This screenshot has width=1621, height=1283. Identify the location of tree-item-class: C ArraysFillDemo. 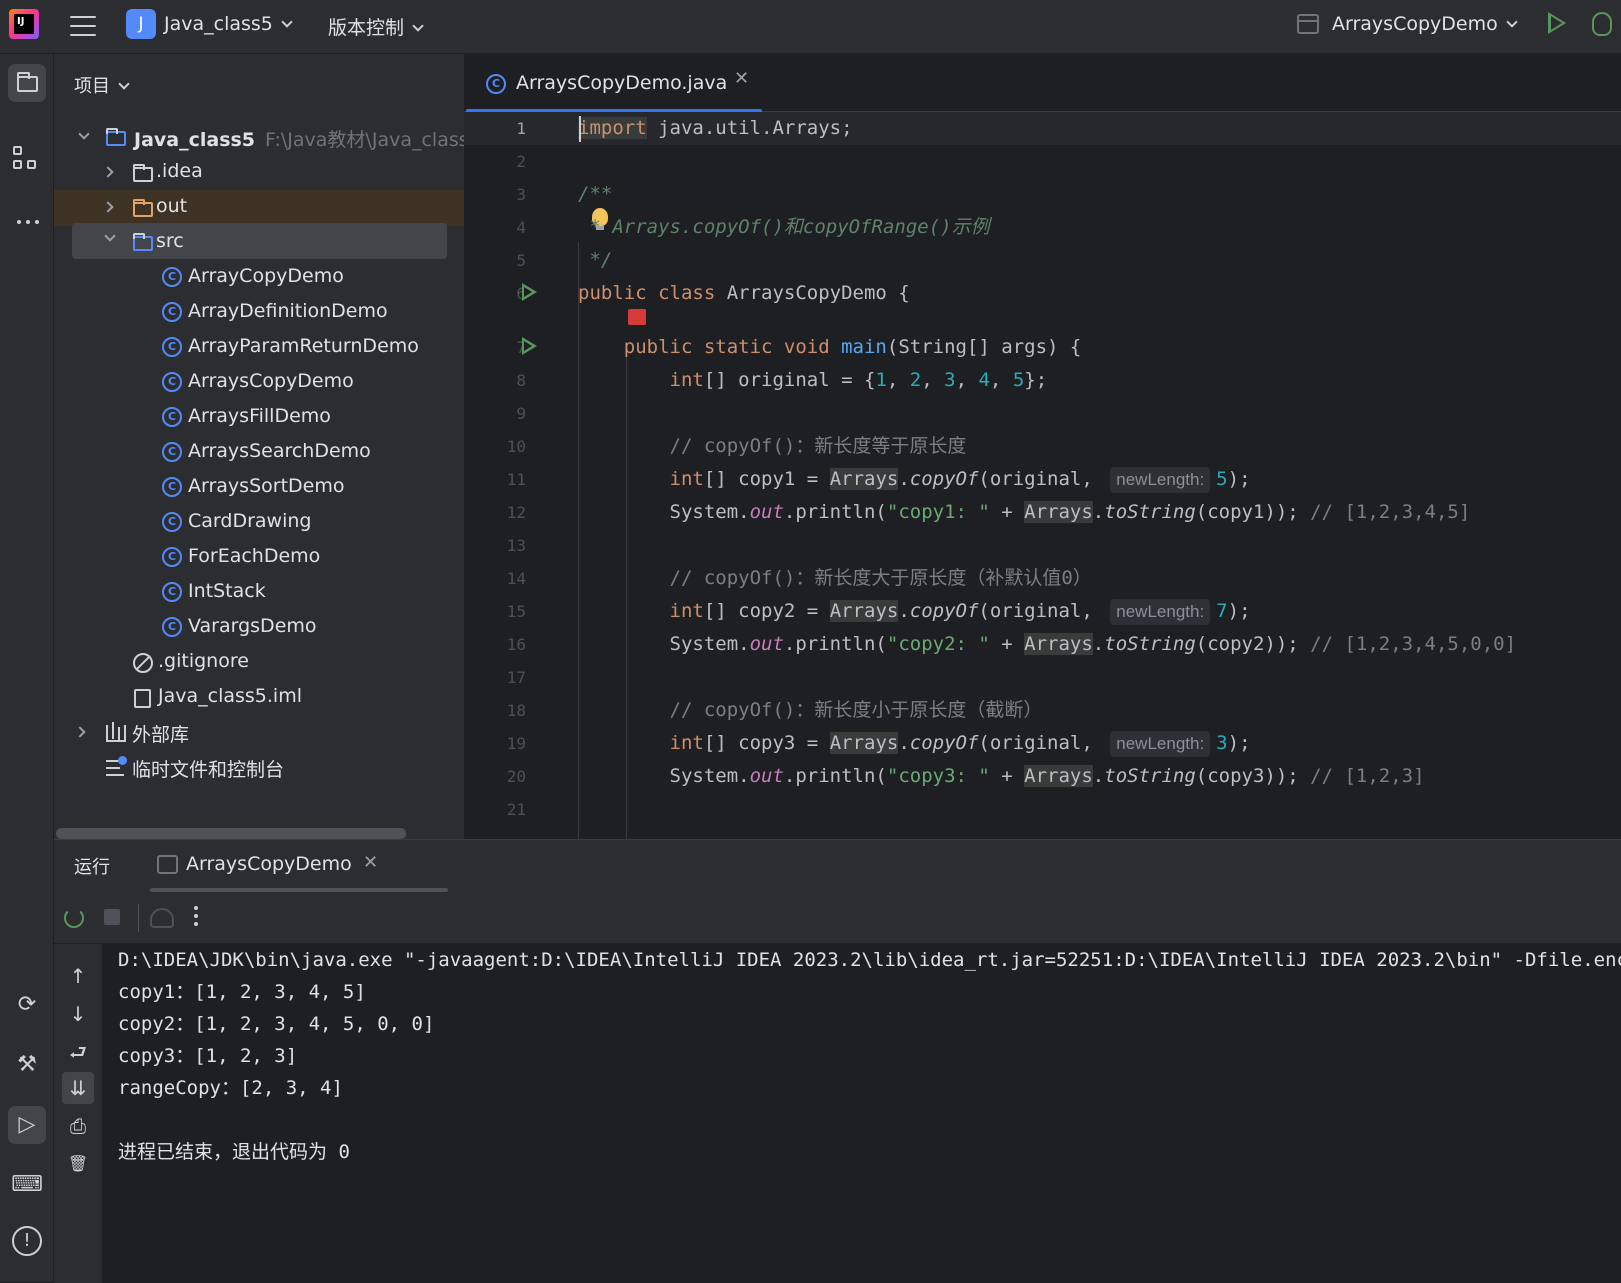
(259, 418).